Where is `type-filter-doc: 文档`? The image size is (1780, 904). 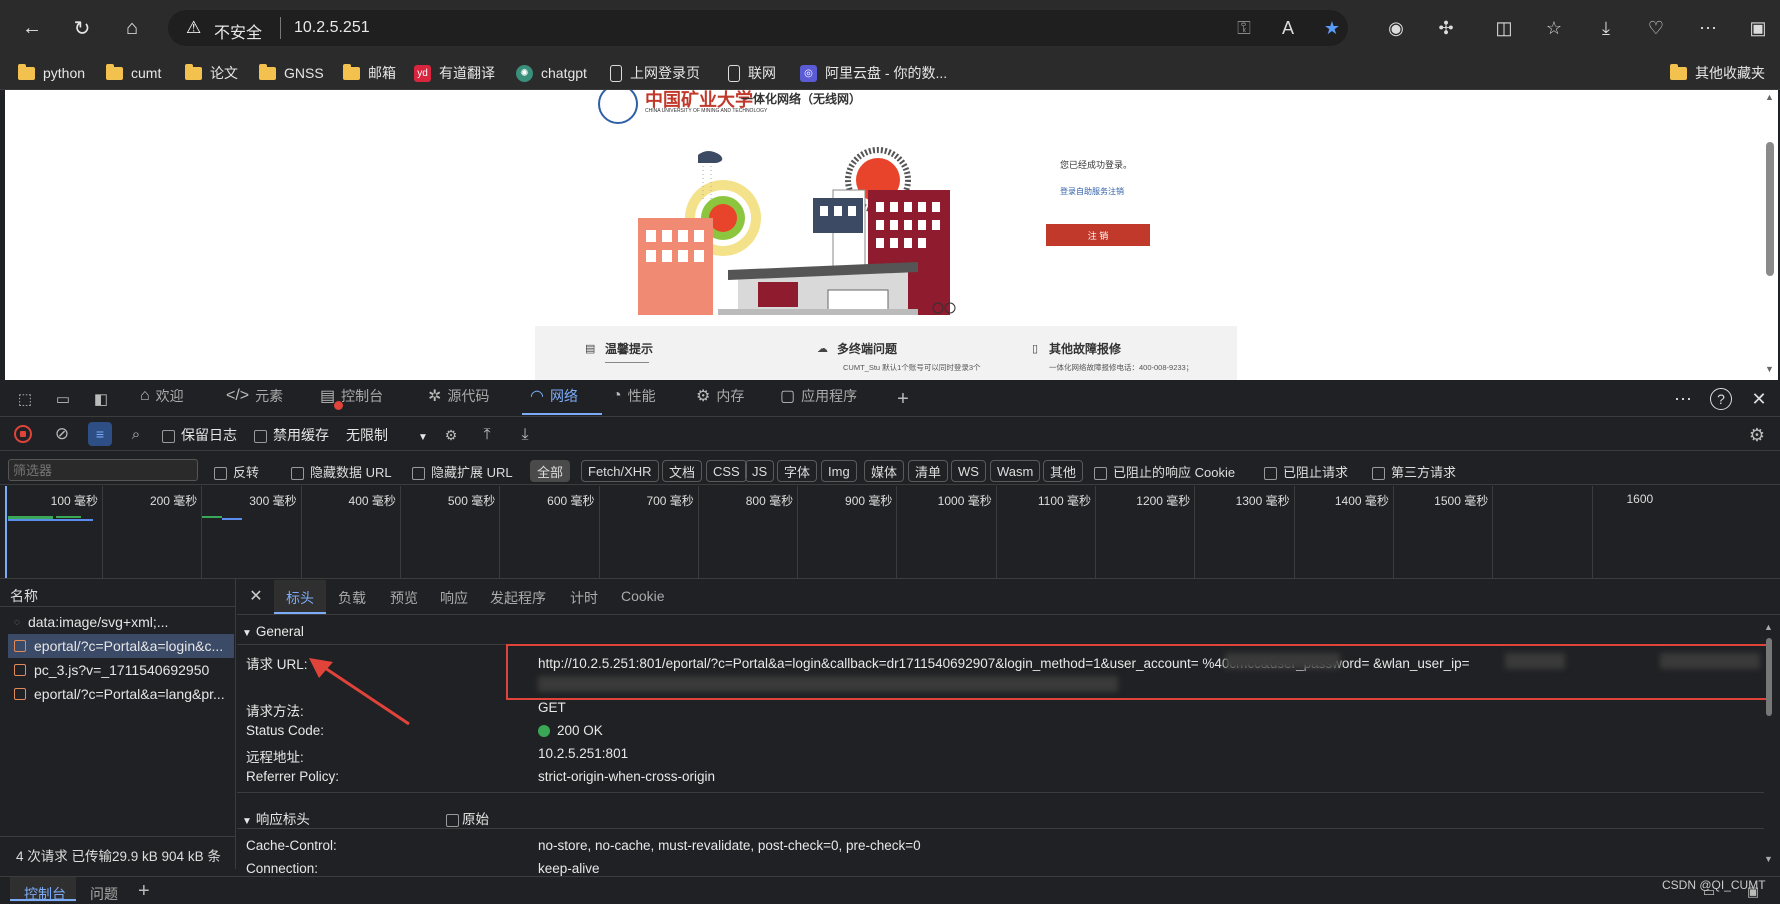
type-filter-doc: 文档 is located at coordinates (682, 471).